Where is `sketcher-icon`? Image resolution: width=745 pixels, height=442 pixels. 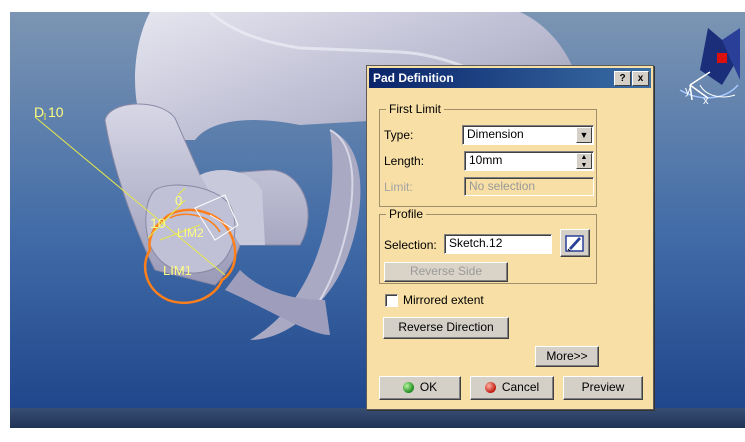
sketcher-icon is located at coordinates (574, 243).